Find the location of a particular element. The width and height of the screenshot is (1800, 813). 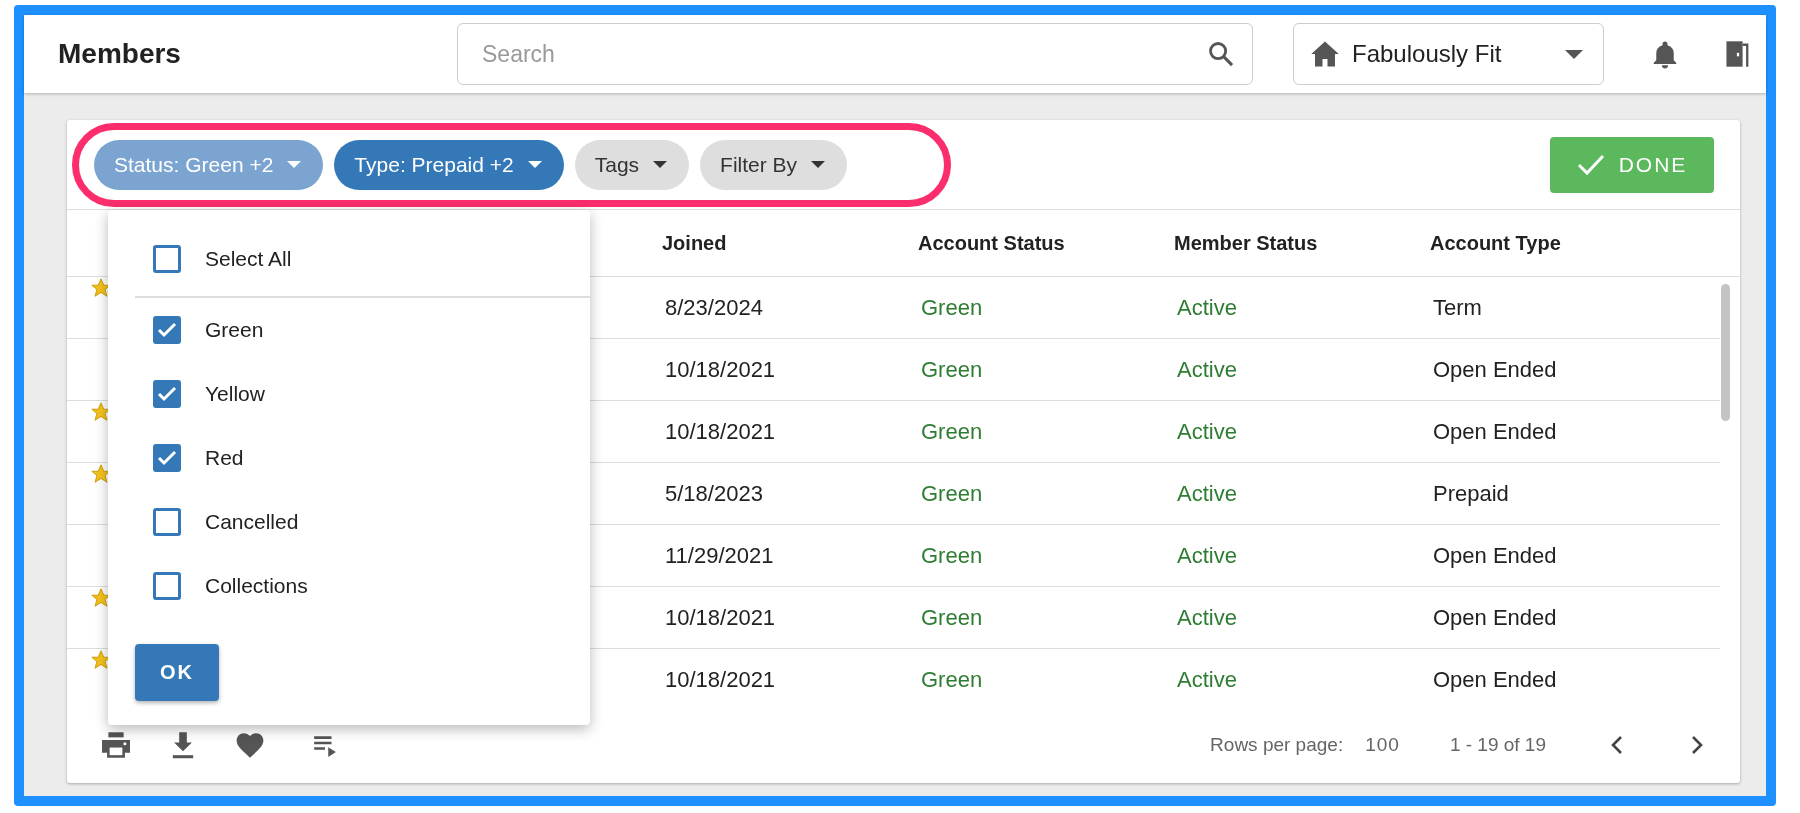

scrollbar-thumb is located at coordinates (1725, 352).